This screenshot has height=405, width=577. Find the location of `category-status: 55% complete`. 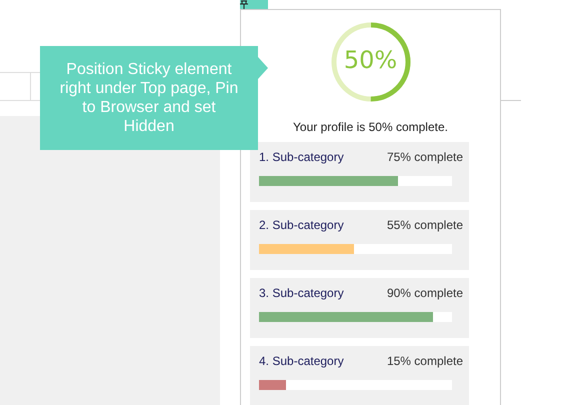

category-status: 55% complete is located at coordinates (424, 225).